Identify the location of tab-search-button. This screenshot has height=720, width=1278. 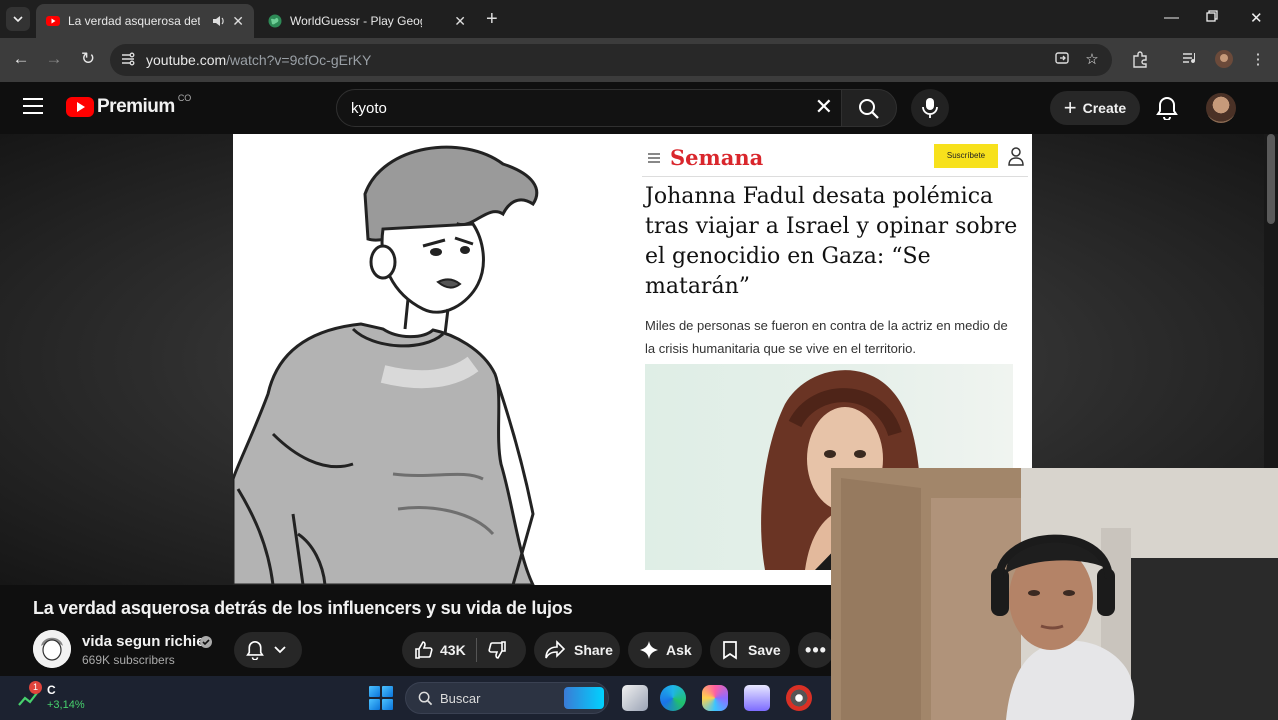
(18, 19).